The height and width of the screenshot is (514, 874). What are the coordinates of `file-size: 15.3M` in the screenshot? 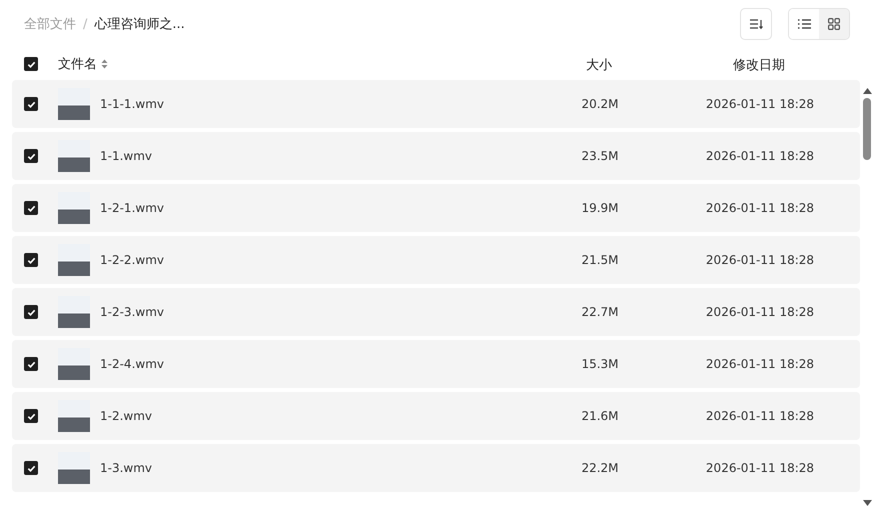 It's located at (600, 364).